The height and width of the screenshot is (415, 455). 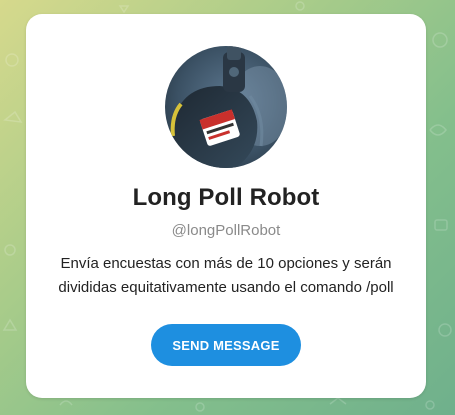 I want to click on bot-username: @longPollRobot, so click(x=226, y=230).